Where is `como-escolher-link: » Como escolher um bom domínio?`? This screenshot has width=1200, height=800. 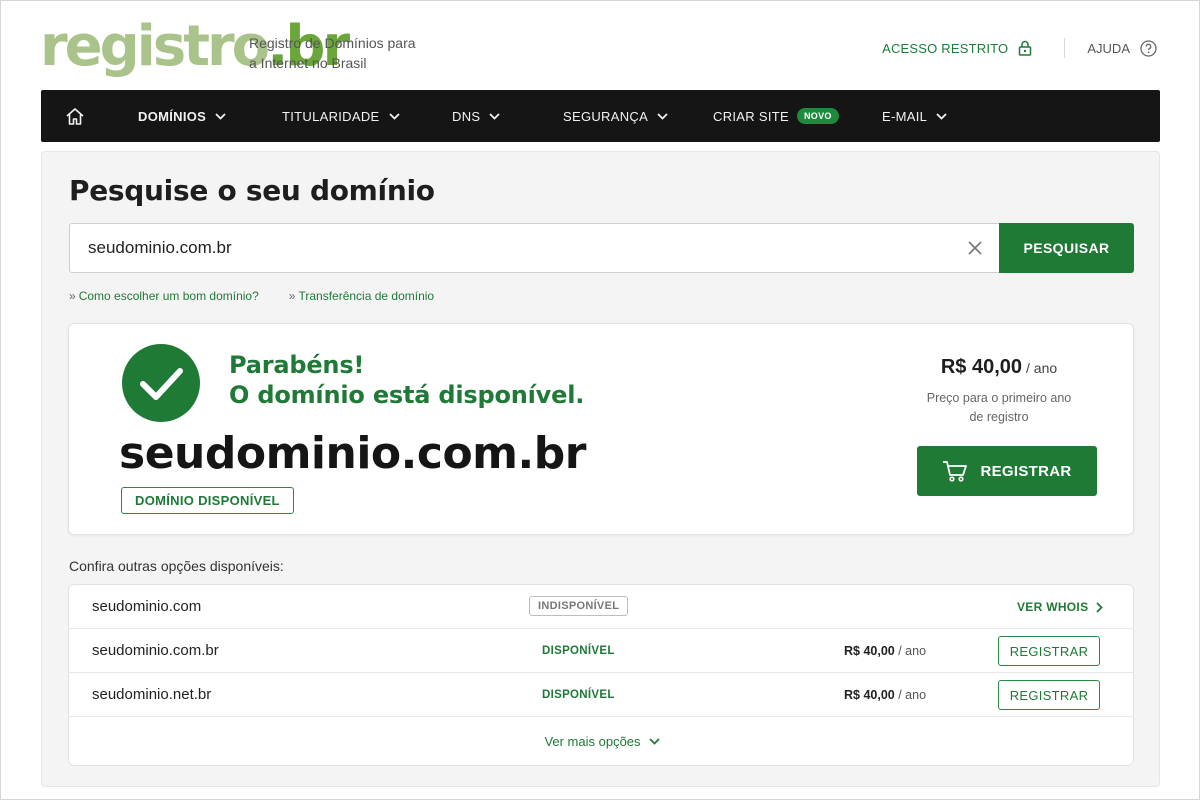 como-escolher-link: » Como escolher um bom domínio? is located at coordinates (164, 296).